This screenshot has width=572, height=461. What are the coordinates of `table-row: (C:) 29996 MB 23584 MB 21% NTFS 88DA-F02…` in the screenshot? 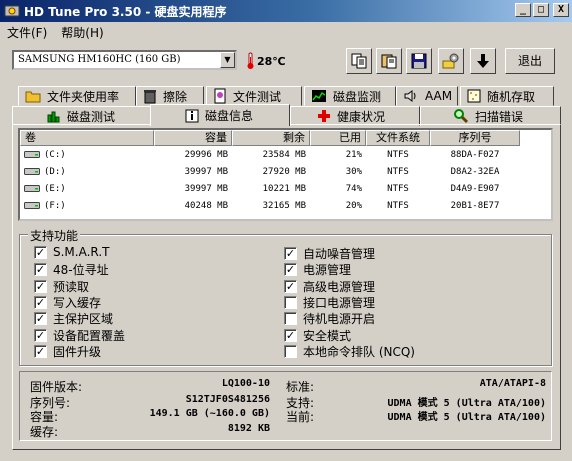 It's located at (285, 154).